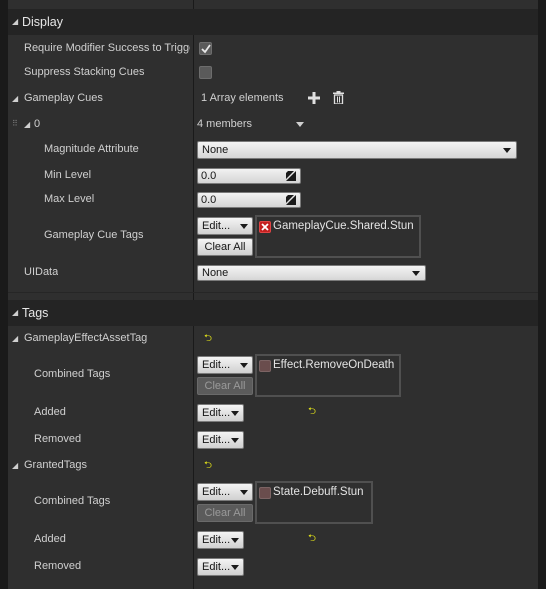 This screenshot has width=546, height=589. I want to click on suppress-stacking-label: Suppress Stacking Cues, so click(84, 72).